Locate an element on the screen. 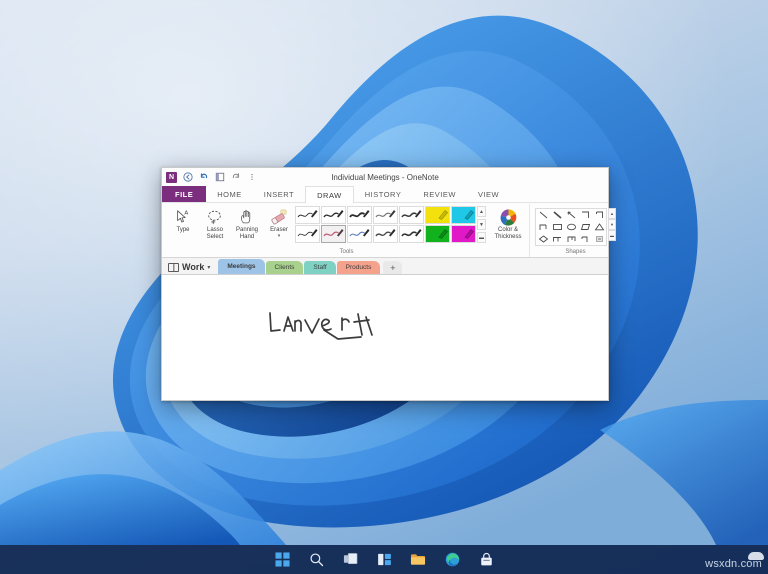 The image size is (768, 574). pen-gallery-scrollbar: ▲ ▼ ▬ is located at coordinates (481, 224).